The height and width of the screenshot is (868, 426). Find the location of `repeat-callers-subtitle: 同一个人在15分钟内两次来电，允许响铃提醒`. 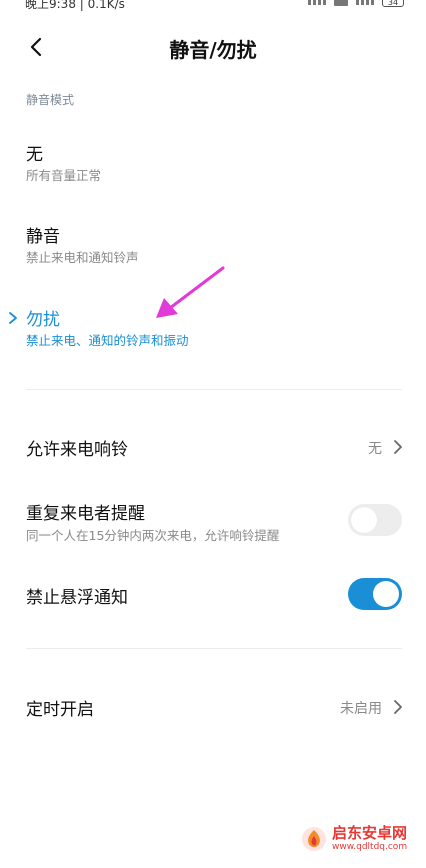

repeat-callers-subtitle: 同一个人在15分钟内两次来电，允许响铃提醒 is located at coordinates (153, 535).